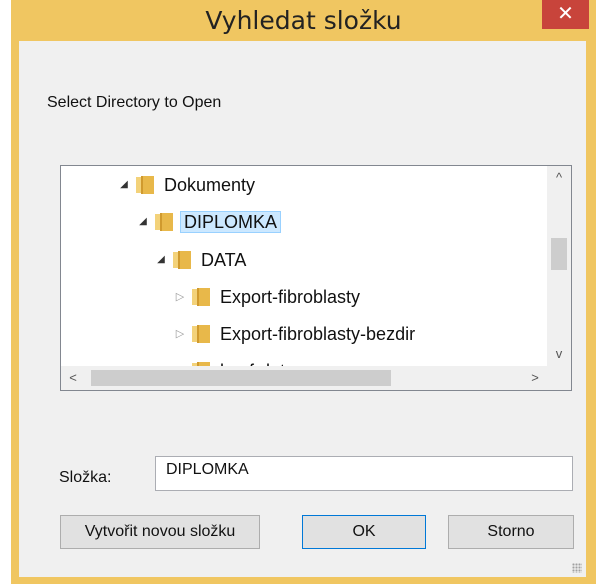  What do you see at coordinates (85, 477) in the screenshot?
I see `folder-field-label: Složka:` at bounding box center [85, 477].